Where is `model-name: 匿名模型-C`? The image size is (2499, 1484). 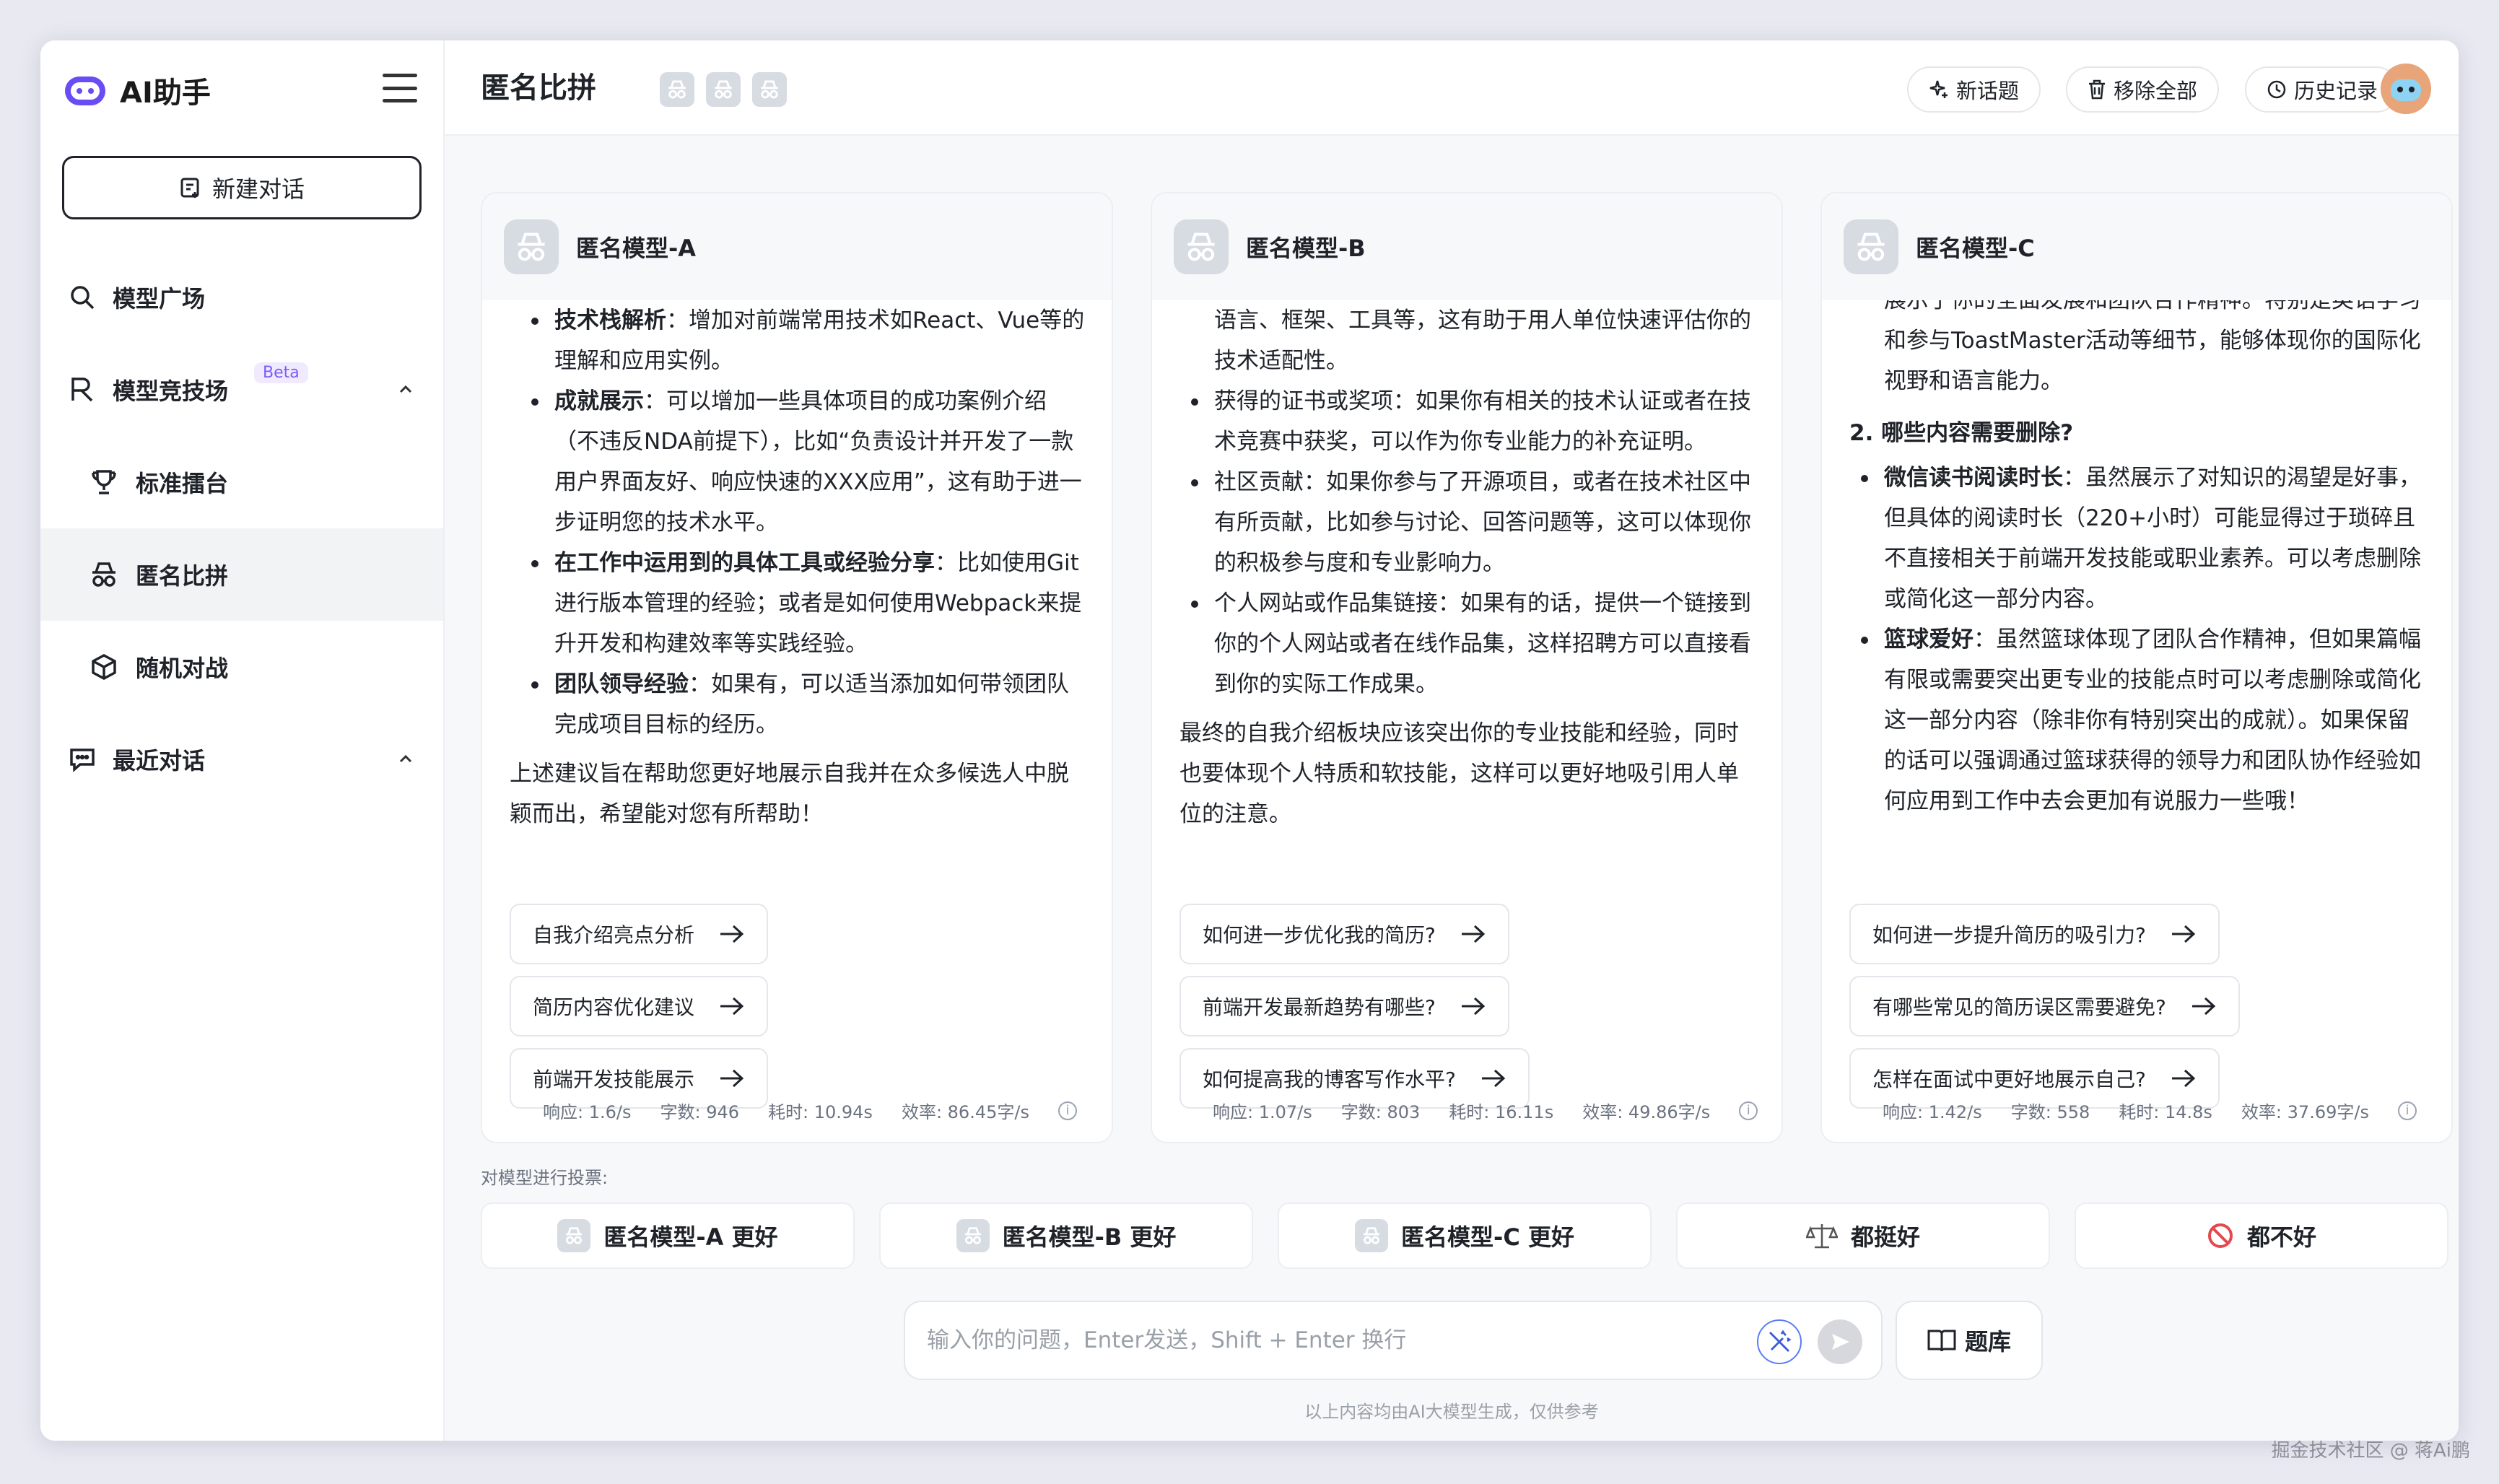 model-name: 匿名模型-C is located at coordinates (1975, 248).